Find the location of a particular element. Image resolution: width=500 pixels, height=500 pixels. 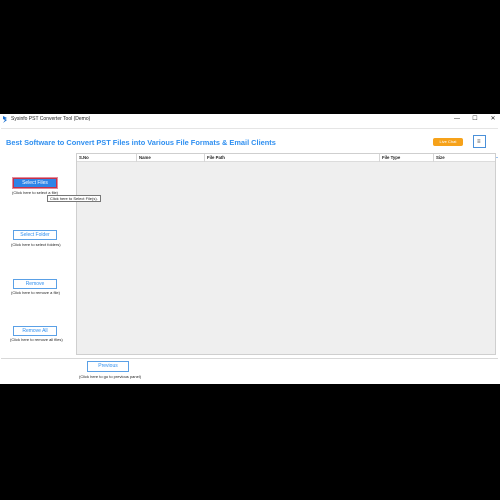

column-header-sno: S.No is located at coordinates (83, 158).